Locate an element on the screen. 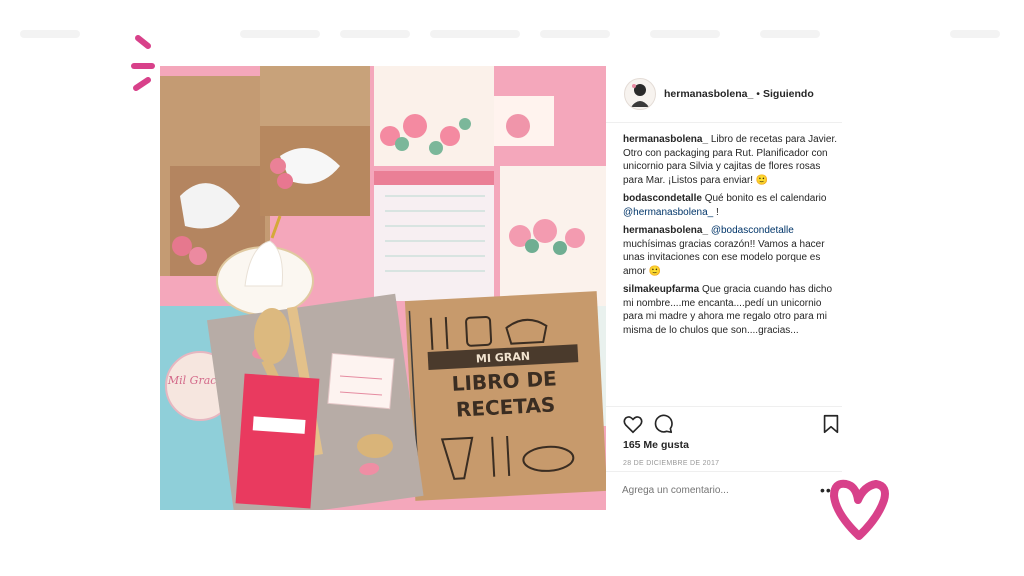 The height and width of the screenshot is (576, 1024). following-button: Siguiendo is located at coordinates (788, 94).